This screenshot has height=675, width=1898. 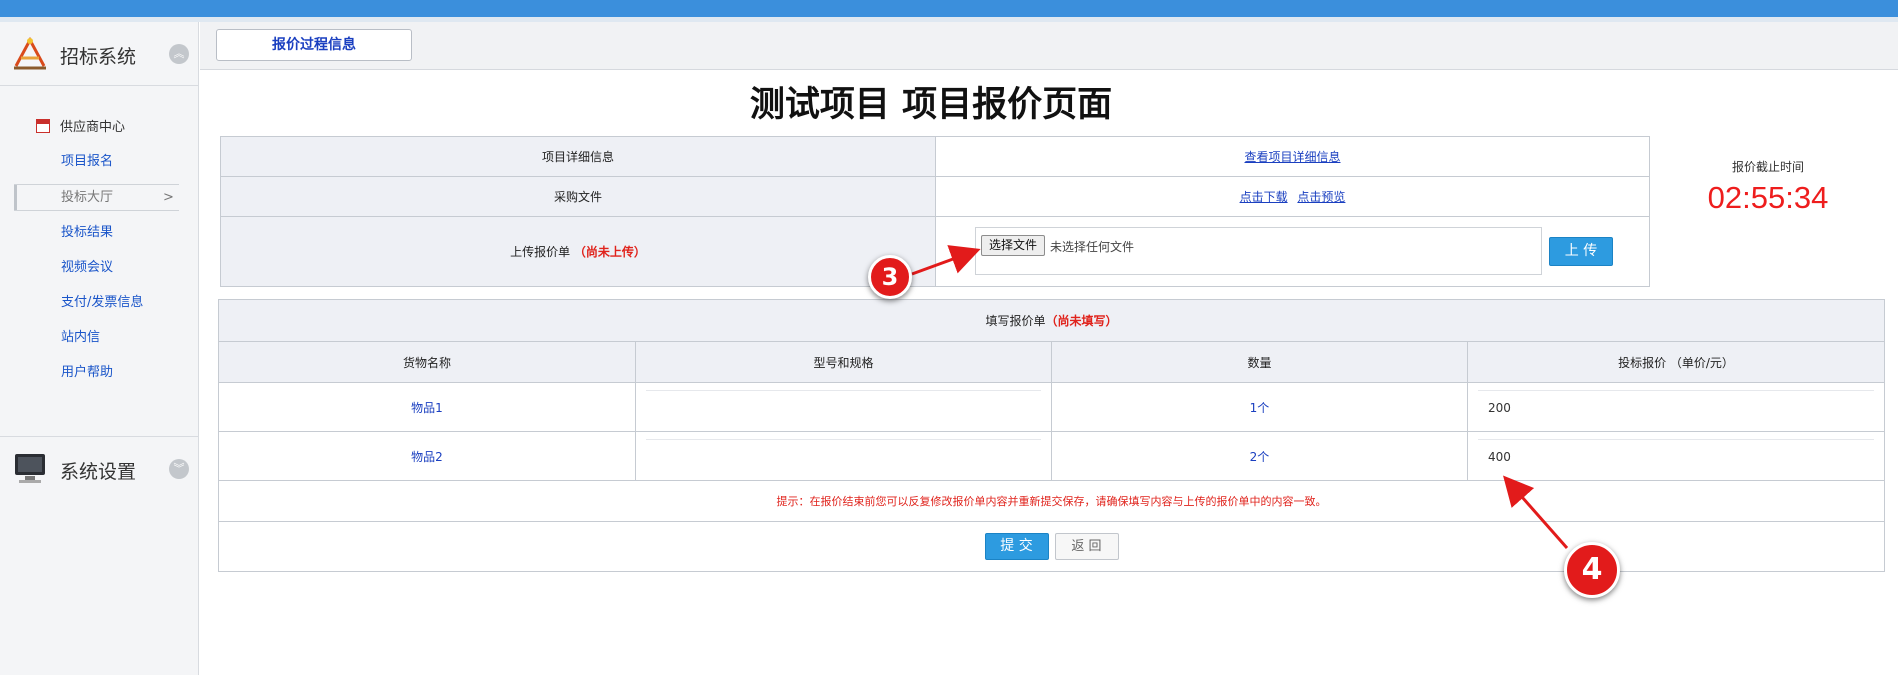 I want to click on item-name: 物品2, so click(x=427, y=456).